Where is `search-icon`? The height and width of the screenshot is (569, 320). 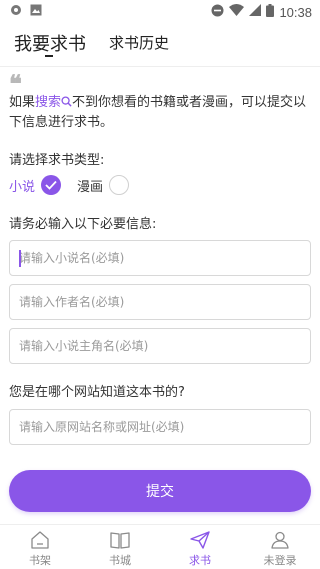
search-icon is located at coordinates (66, 101).